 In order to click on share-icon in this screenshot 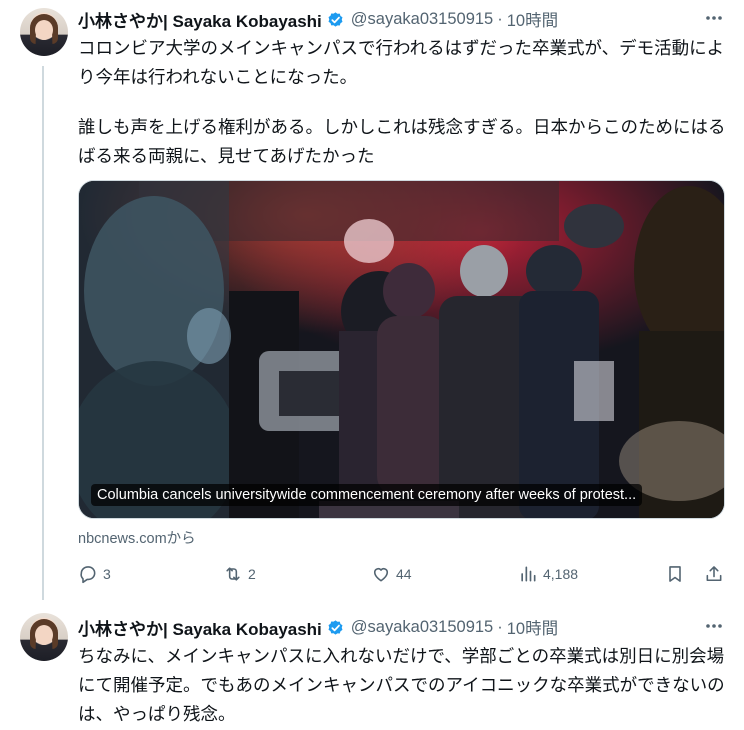, I will do `click(714, 574)`.